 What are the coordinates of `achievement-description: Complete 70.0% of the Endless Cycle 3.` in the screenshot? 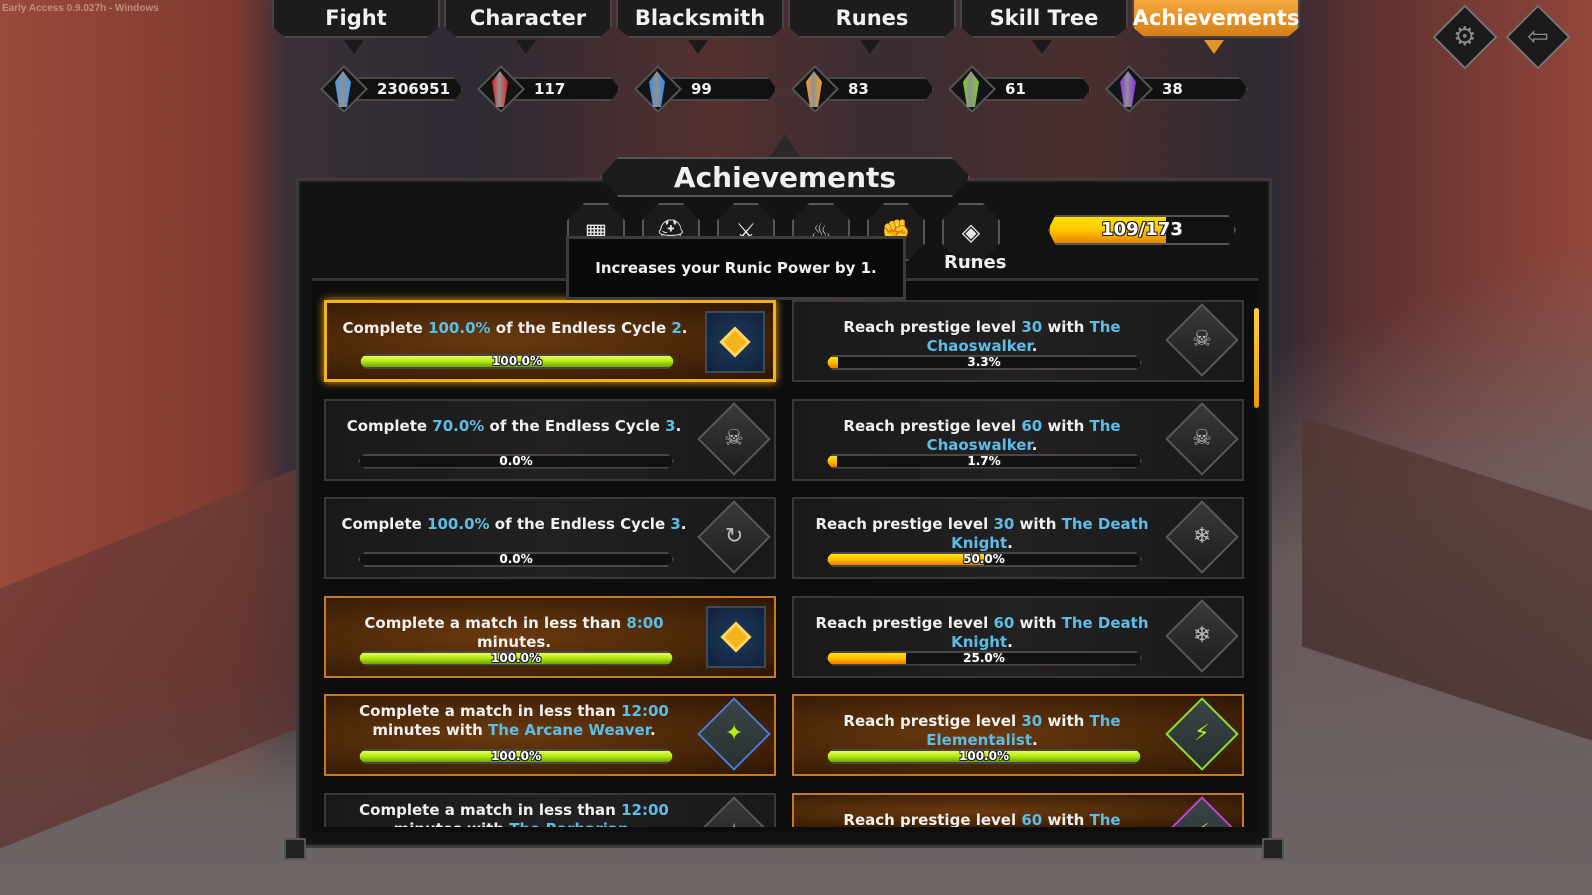 It's located at (514, 426).